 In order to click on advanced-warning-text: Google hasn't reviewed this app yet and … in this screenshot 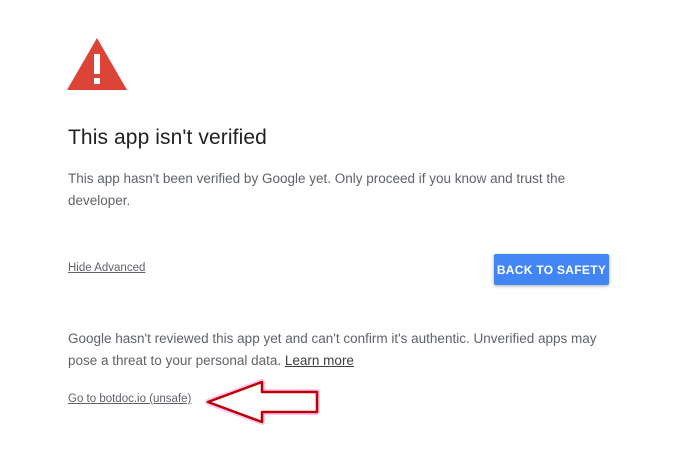, I will do `click(338, 350)`.